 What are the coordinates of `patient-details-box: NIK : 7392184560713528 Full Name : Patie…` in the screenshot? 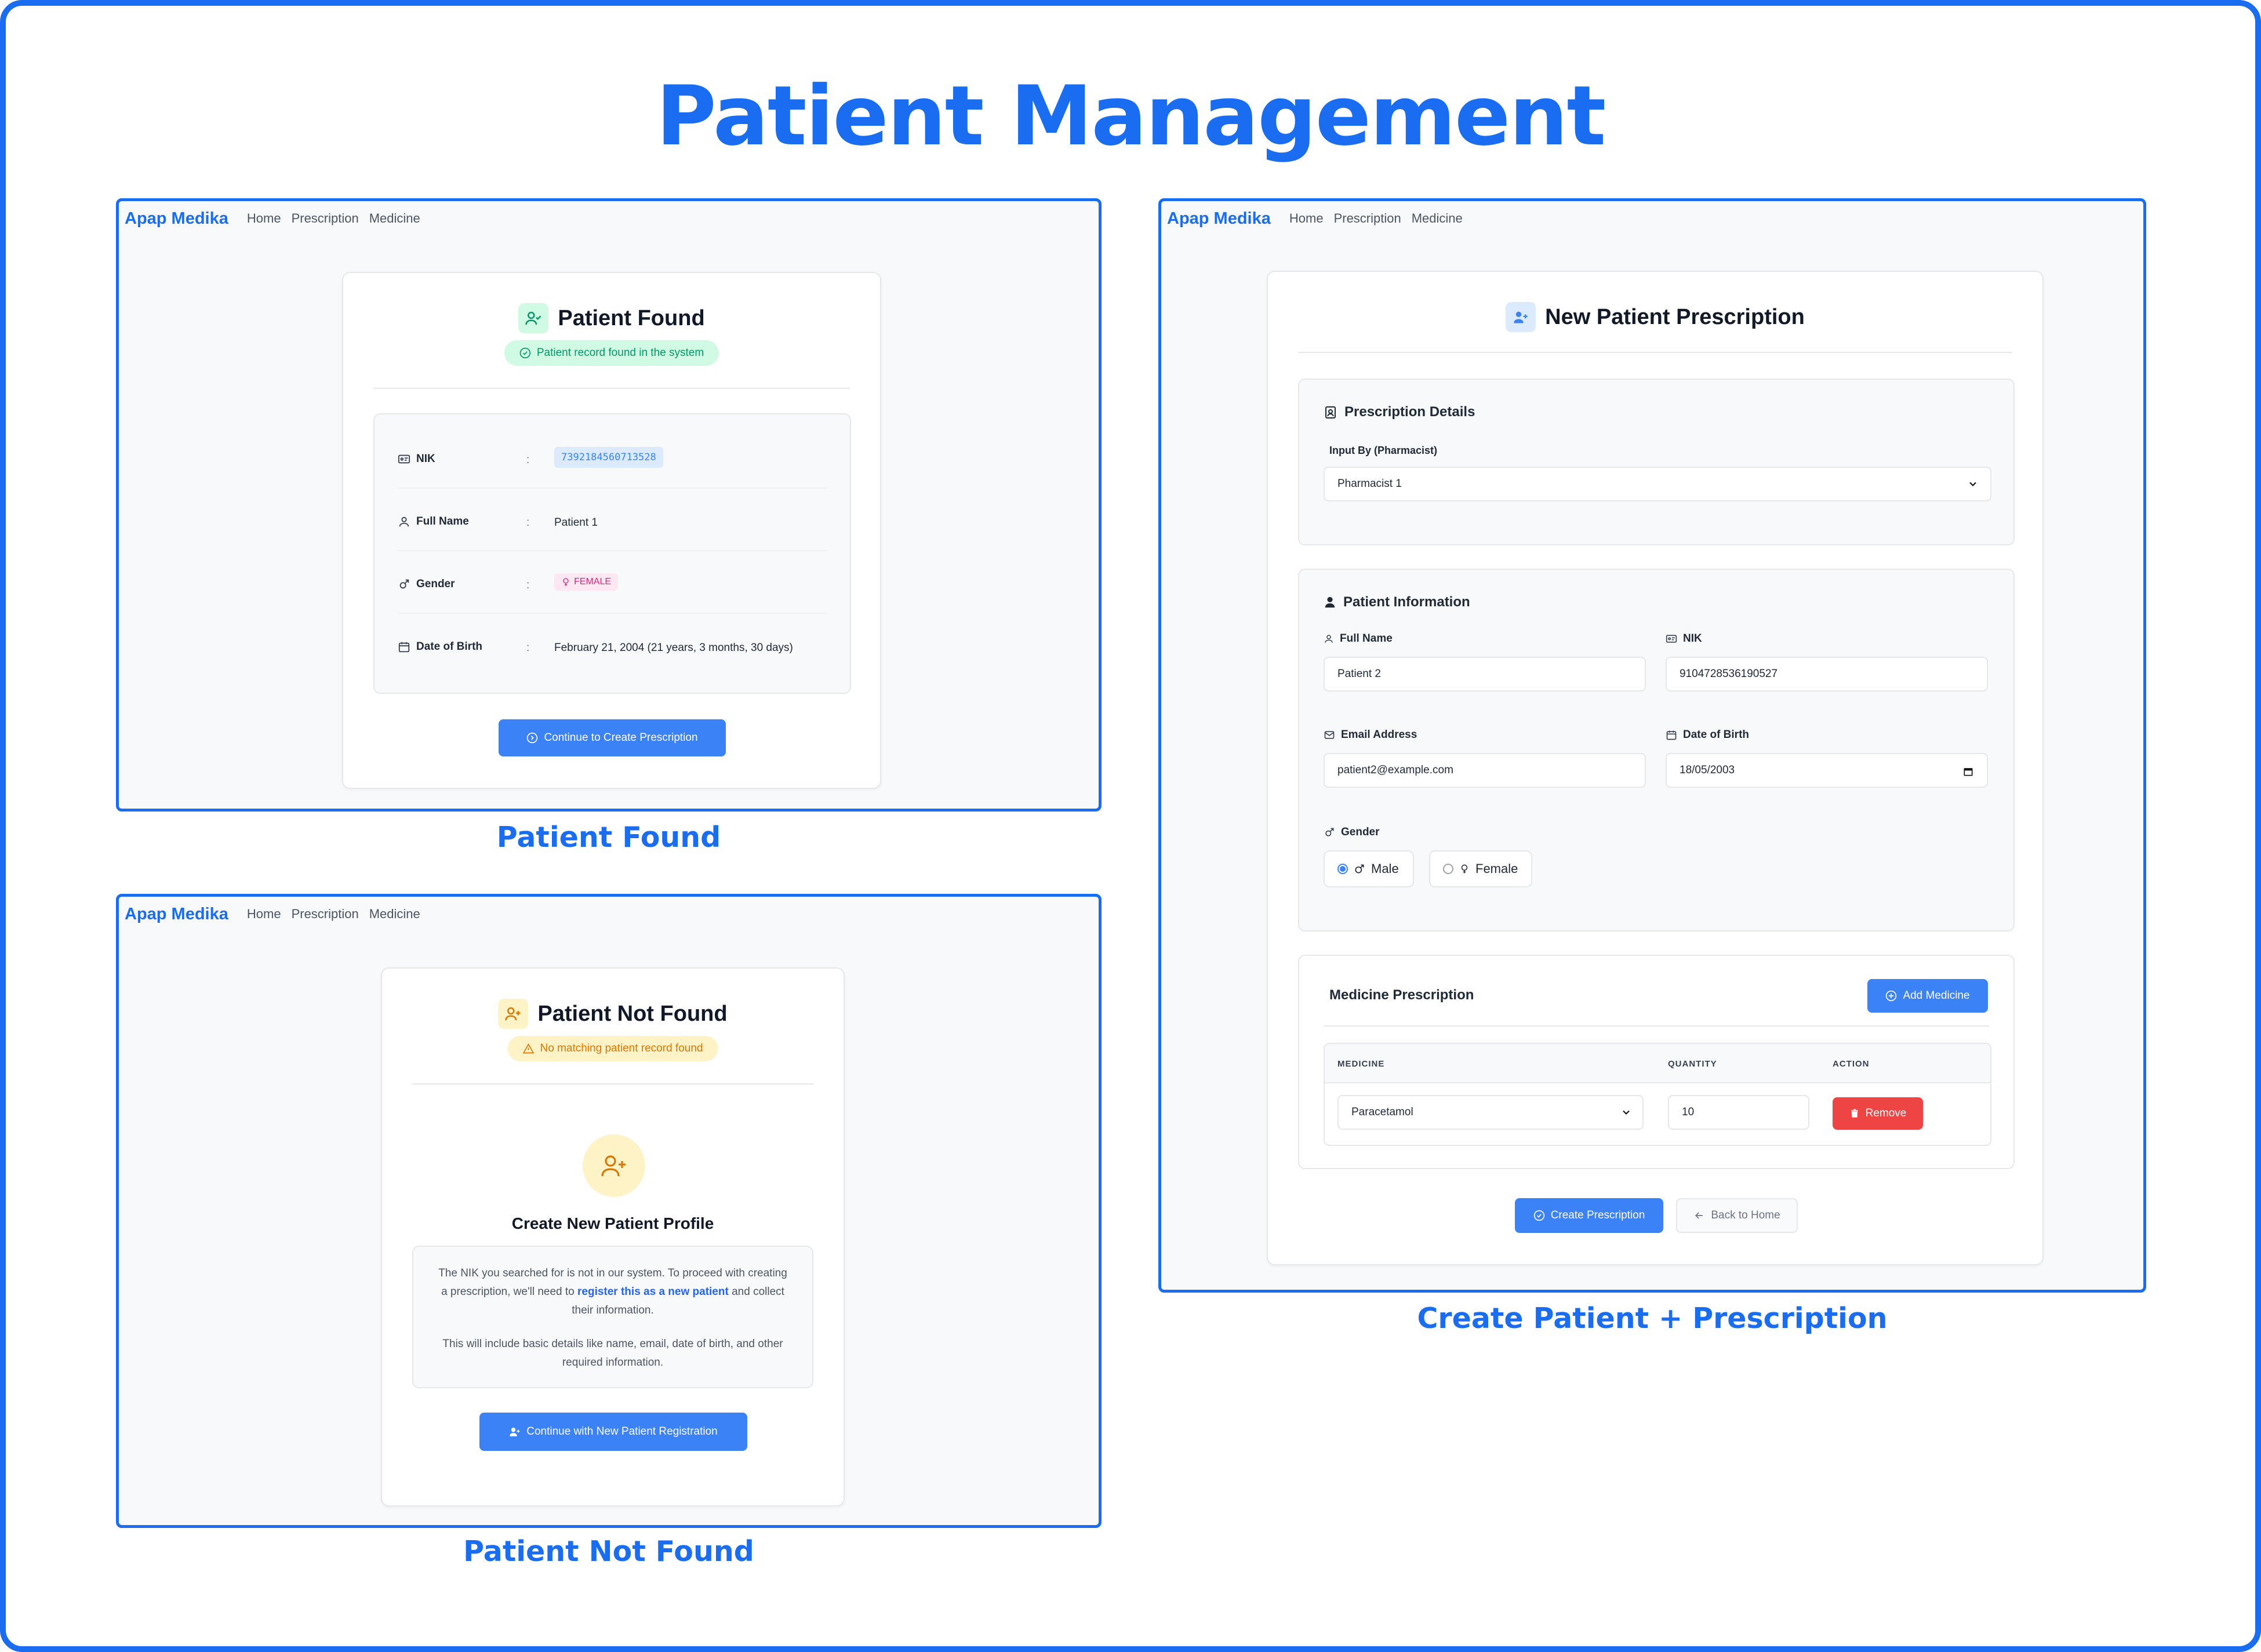 It's located at (612, 553).